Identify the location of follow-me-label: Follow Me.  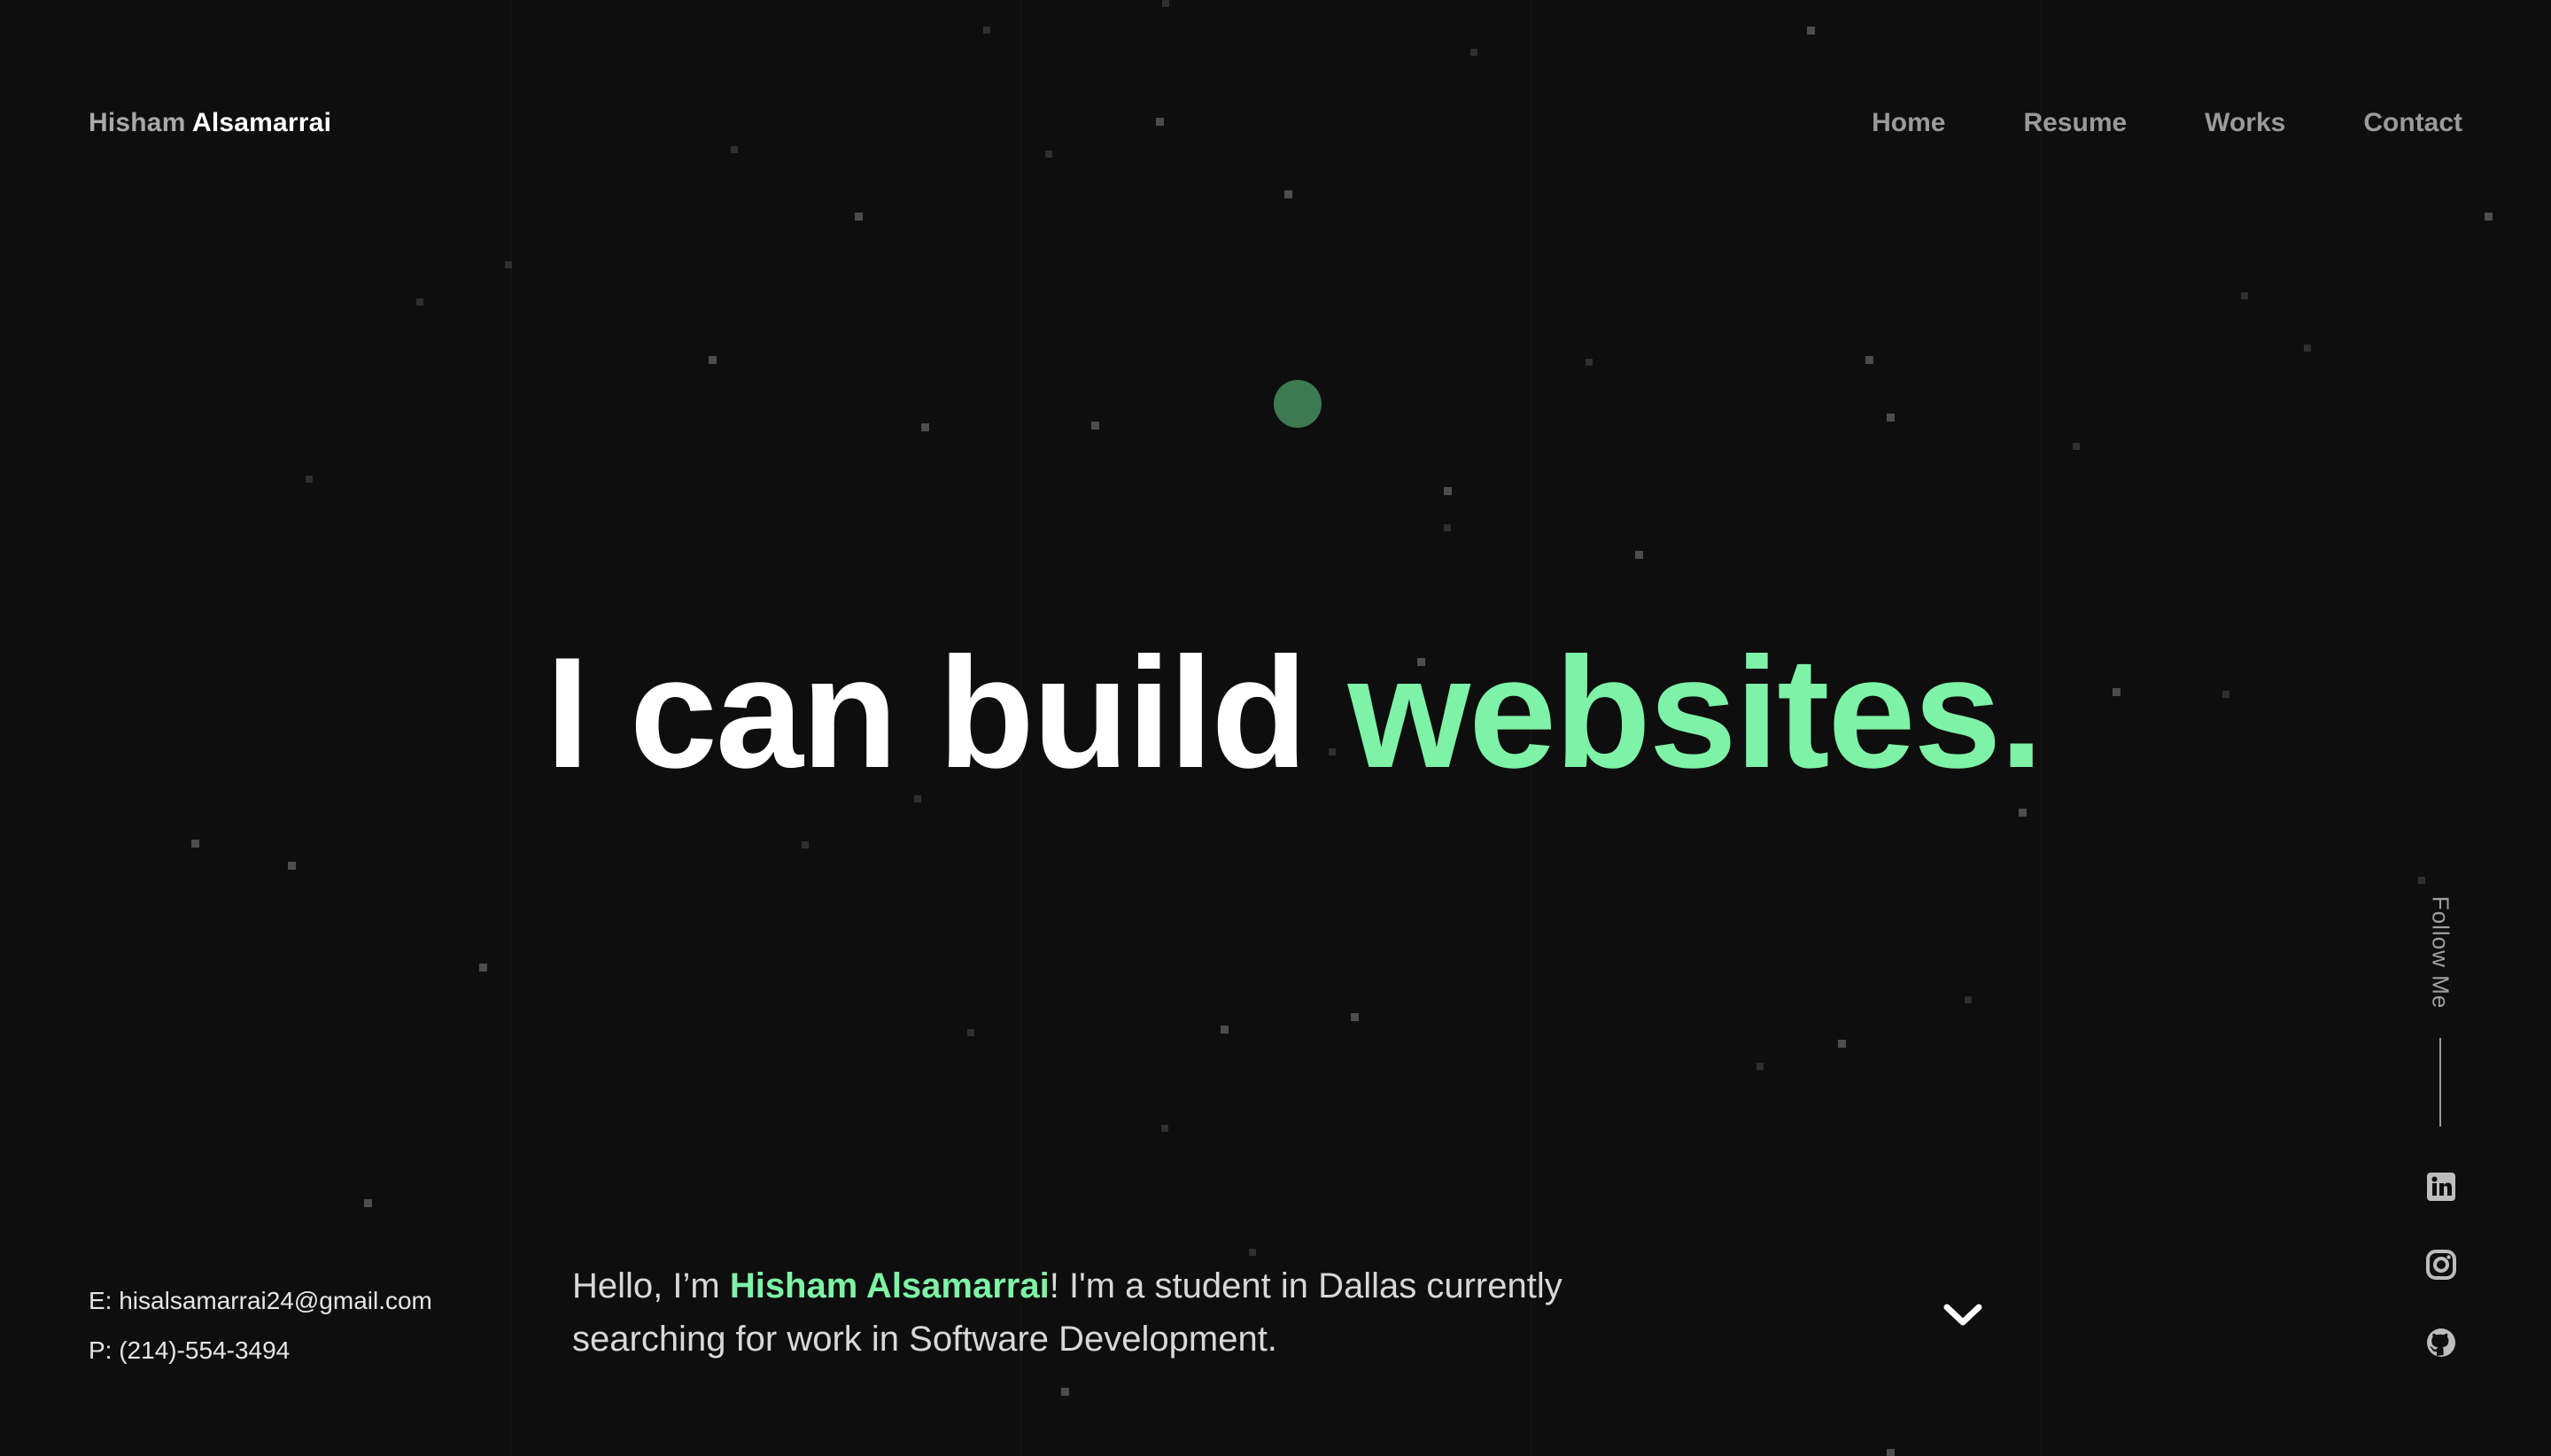
(2440, 952).